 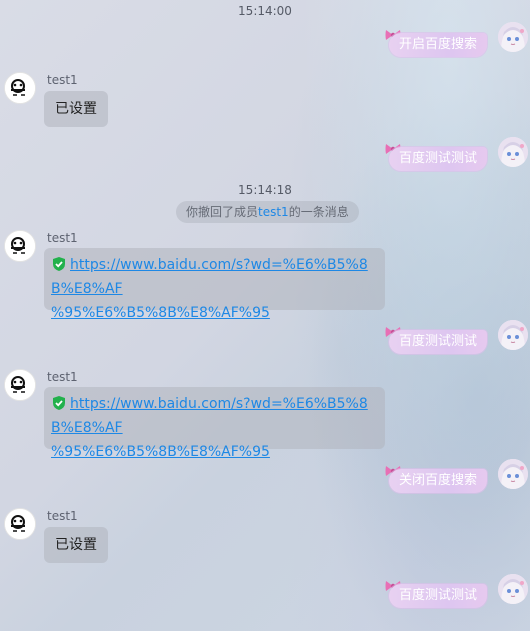 I want to click on recall-notice-prefix: 你撤回了成员, so click(x=222, y=212).